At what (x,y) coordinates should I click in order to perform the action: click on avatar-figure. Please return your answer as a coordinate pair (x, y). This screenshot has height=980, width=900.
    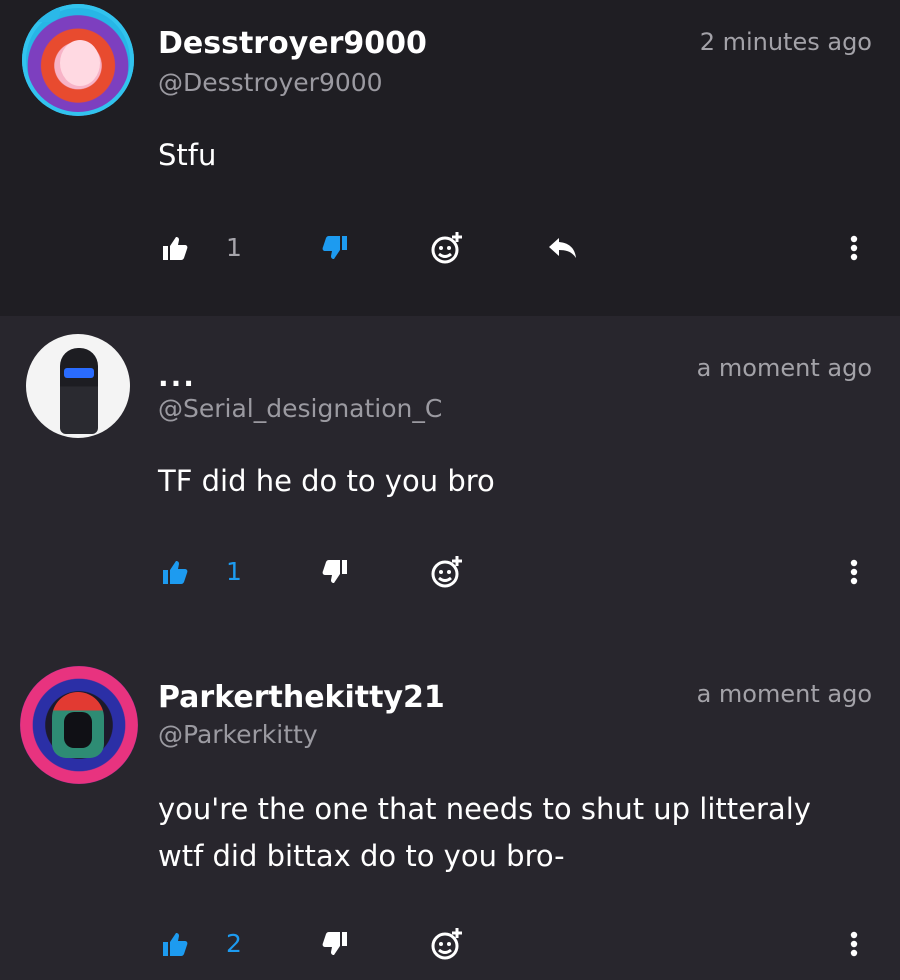
    Looking at the image, I should click on (79, 391).